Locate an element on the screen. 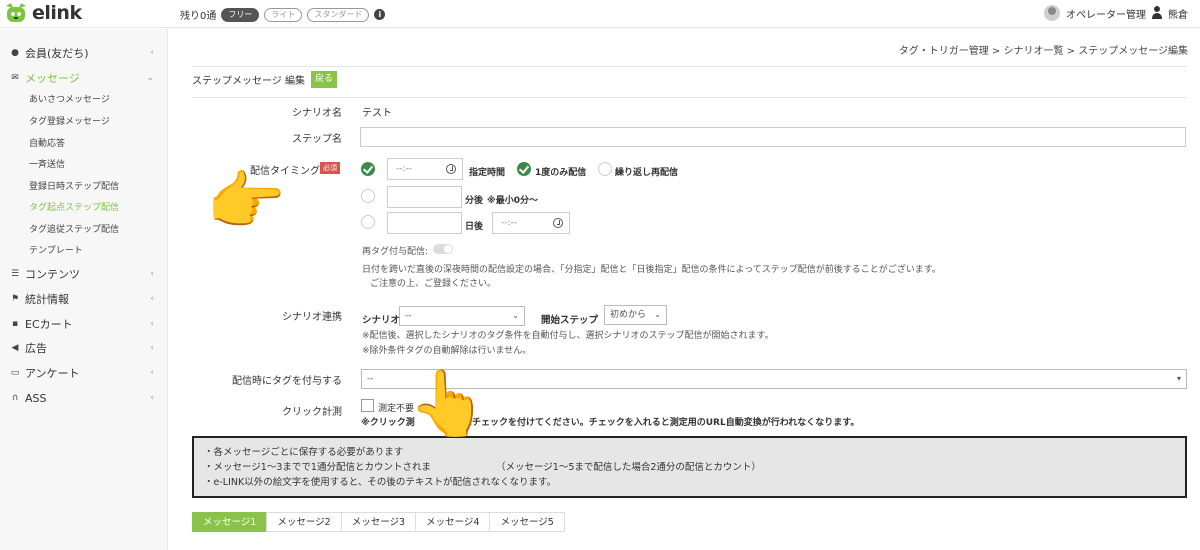 The width and height of the screenshot is (1200, 550). click-measure-label: クリック計測 is located at coordinates (312, 412).